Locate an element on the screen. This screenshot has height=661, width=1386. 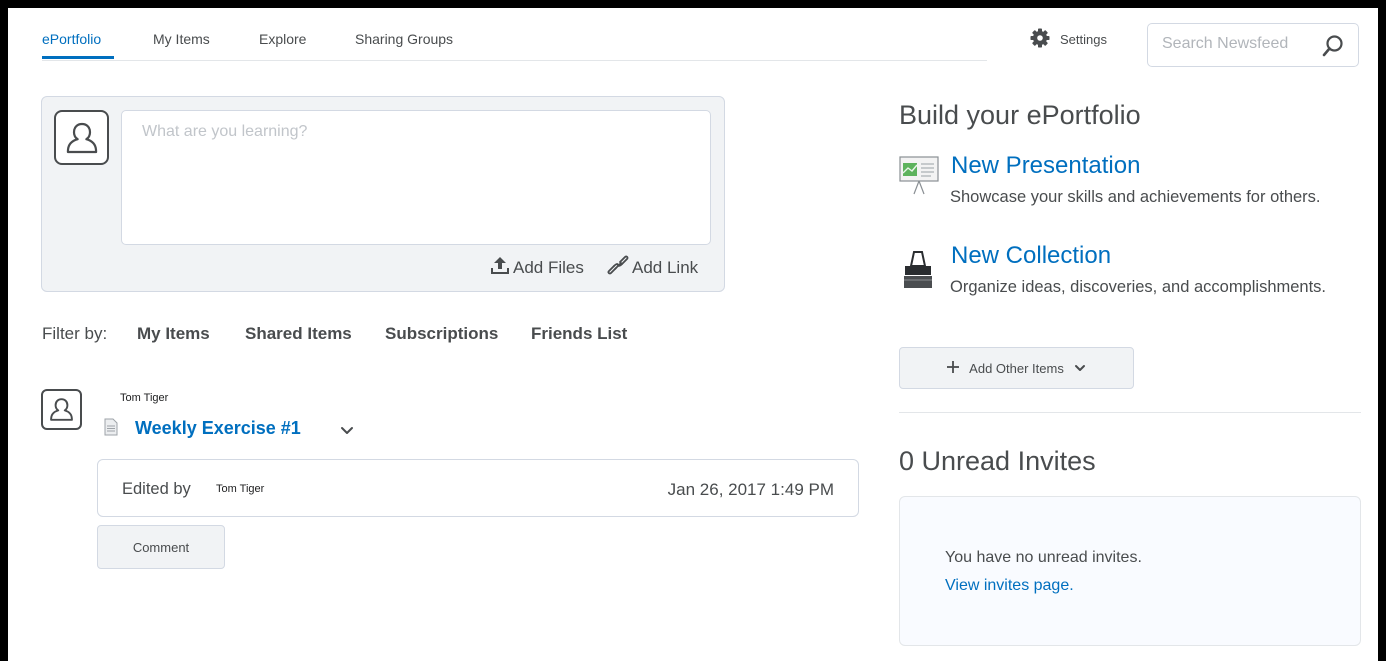
binder-clip-icon is located at coordinates (918, 272).